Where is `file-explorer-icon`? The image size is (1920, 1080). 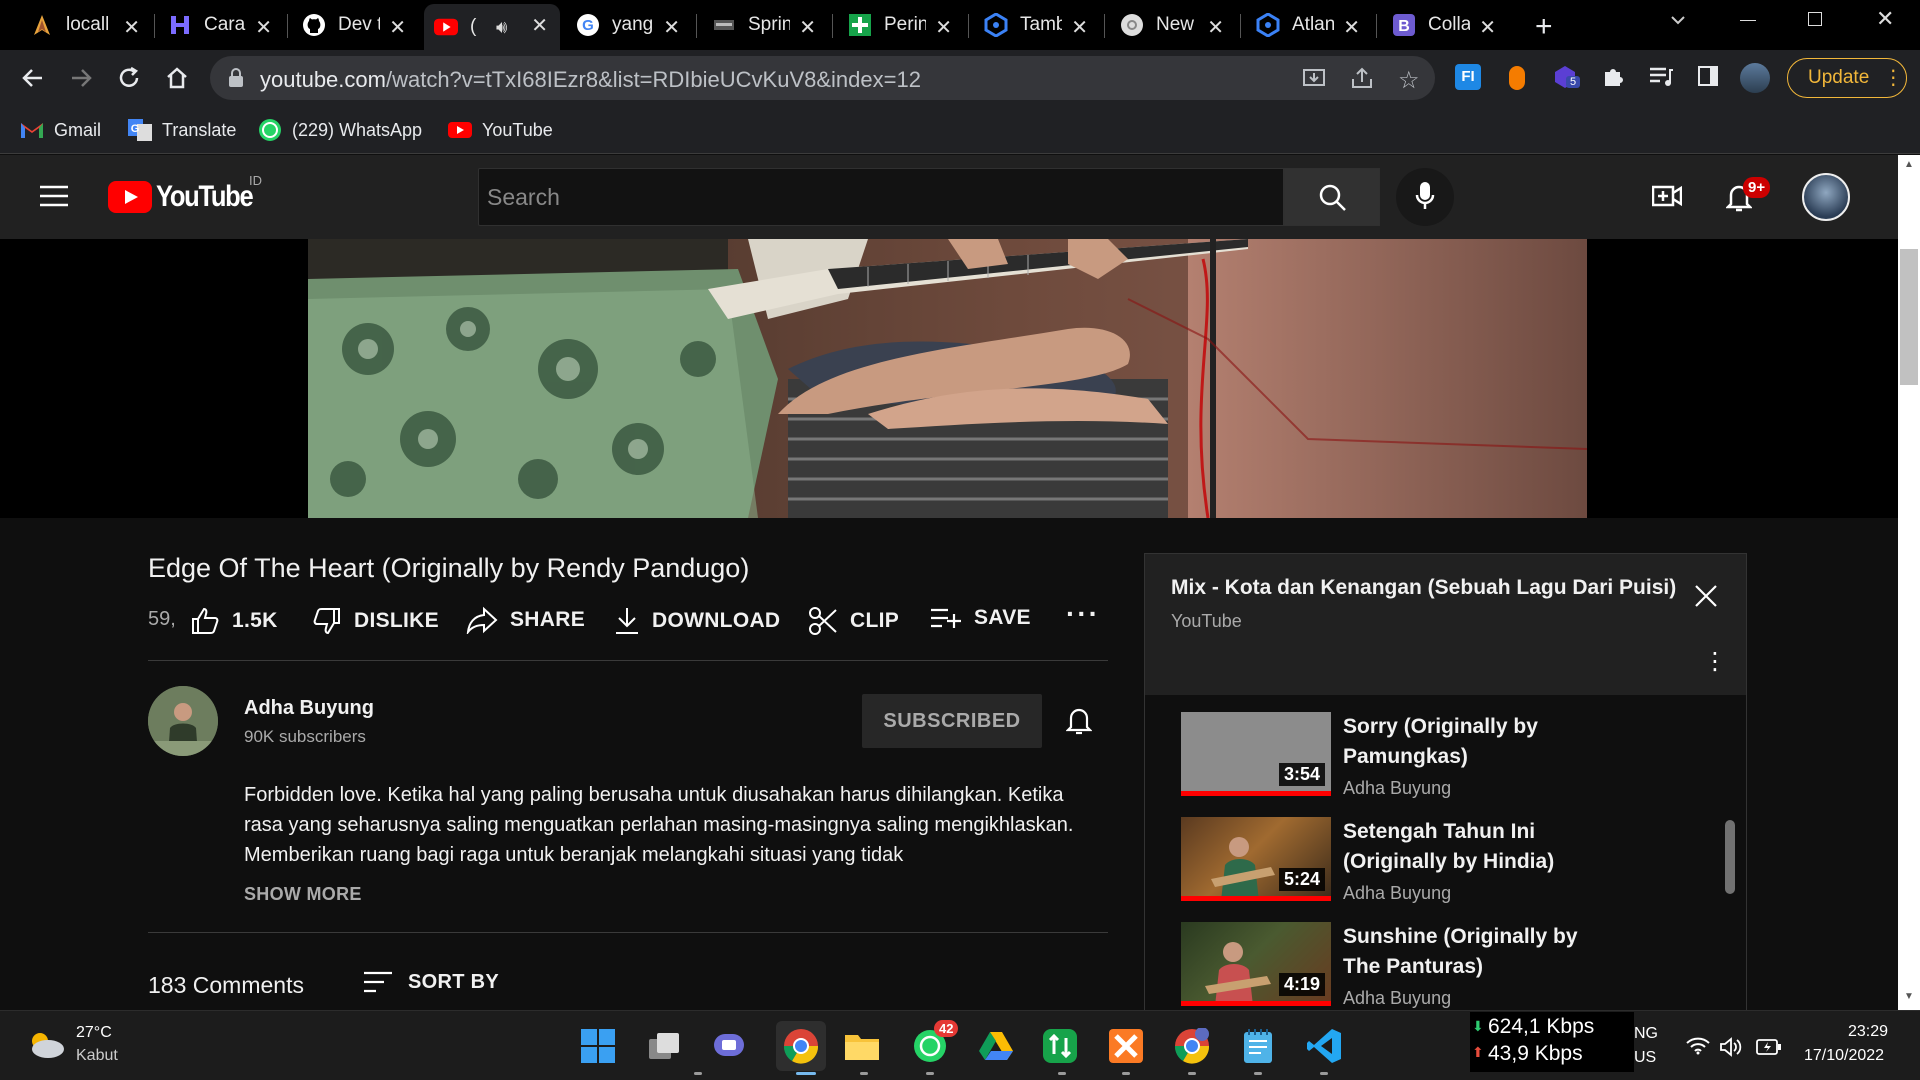
file-explorer-icon is located at coordinates (862, 1046).